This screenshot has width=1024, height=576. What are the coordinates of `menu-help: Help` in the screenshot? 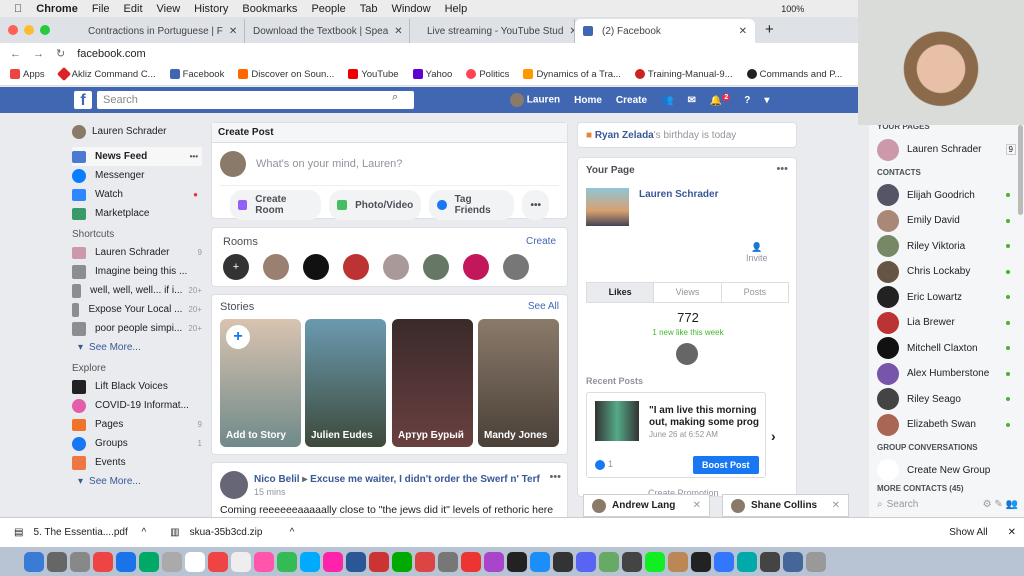 It's located at (456, 9).